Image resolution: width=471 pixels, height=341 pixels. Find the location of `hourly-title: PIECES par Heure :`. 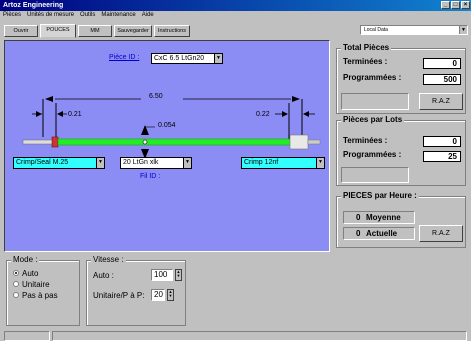

hourly-title: PIECES par Heure : is located at coordinates (380, 195).